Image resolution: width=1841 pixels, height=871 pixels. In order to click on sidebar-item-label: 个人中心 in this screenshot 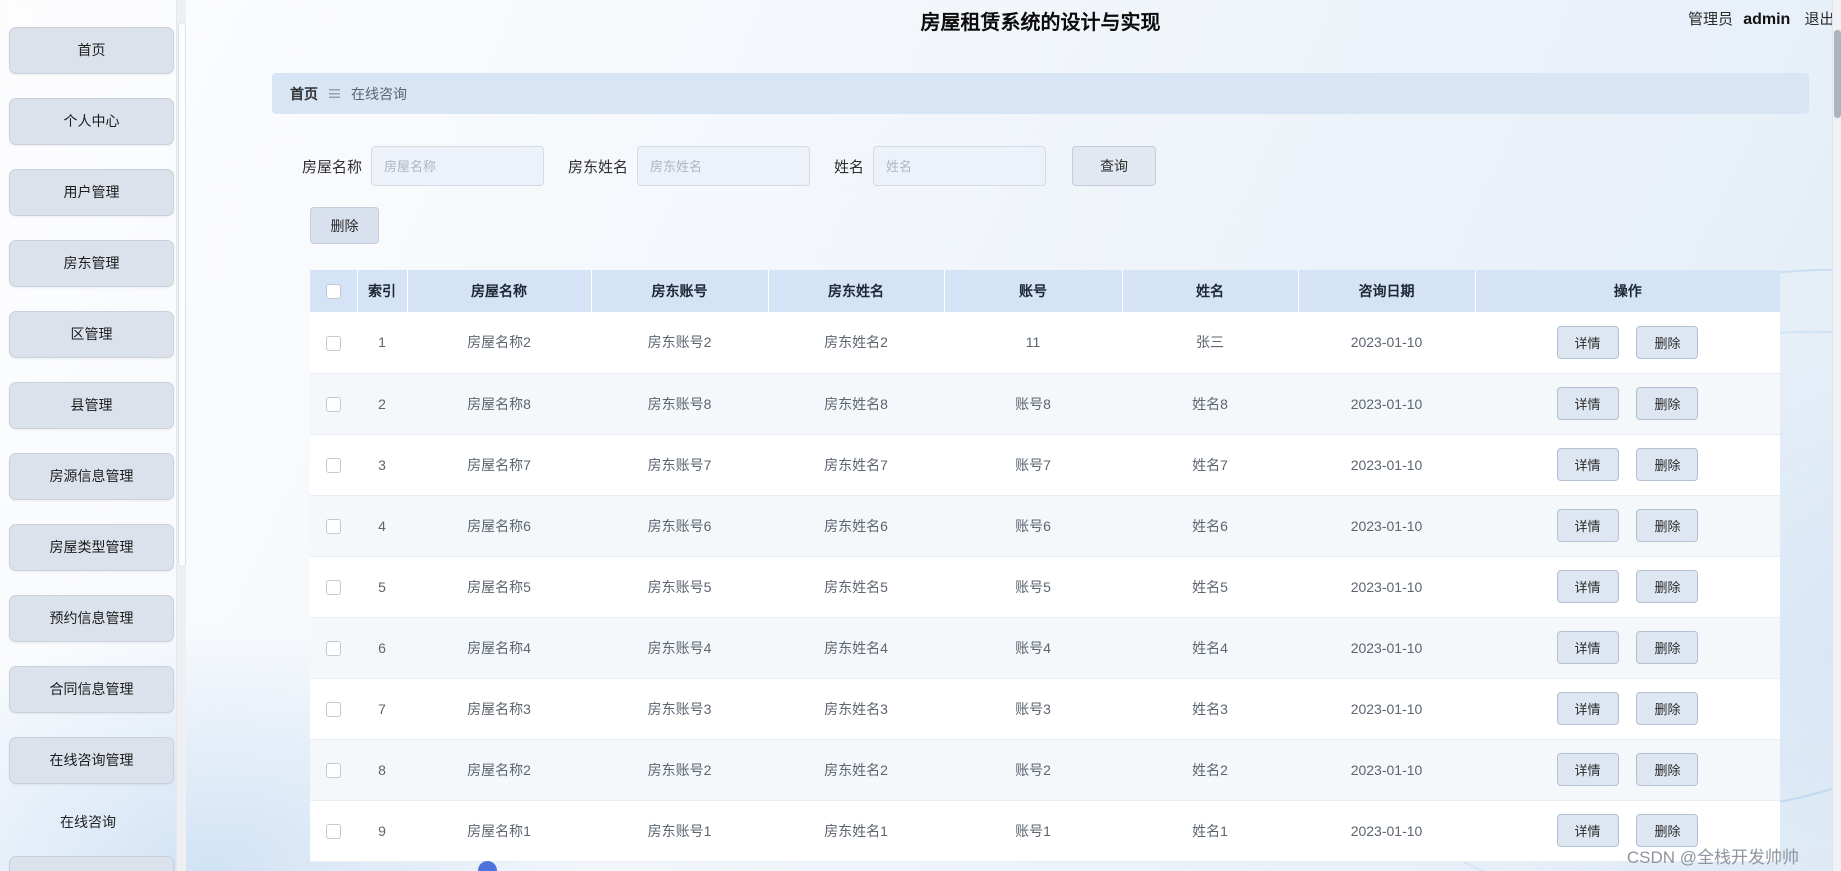, I will do `click(91, 121)`.